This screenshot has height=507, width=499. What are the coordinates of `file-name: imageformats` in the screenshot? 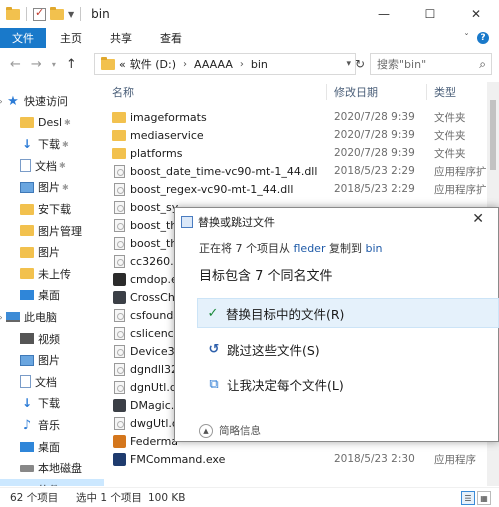 It's located at (168, 117).